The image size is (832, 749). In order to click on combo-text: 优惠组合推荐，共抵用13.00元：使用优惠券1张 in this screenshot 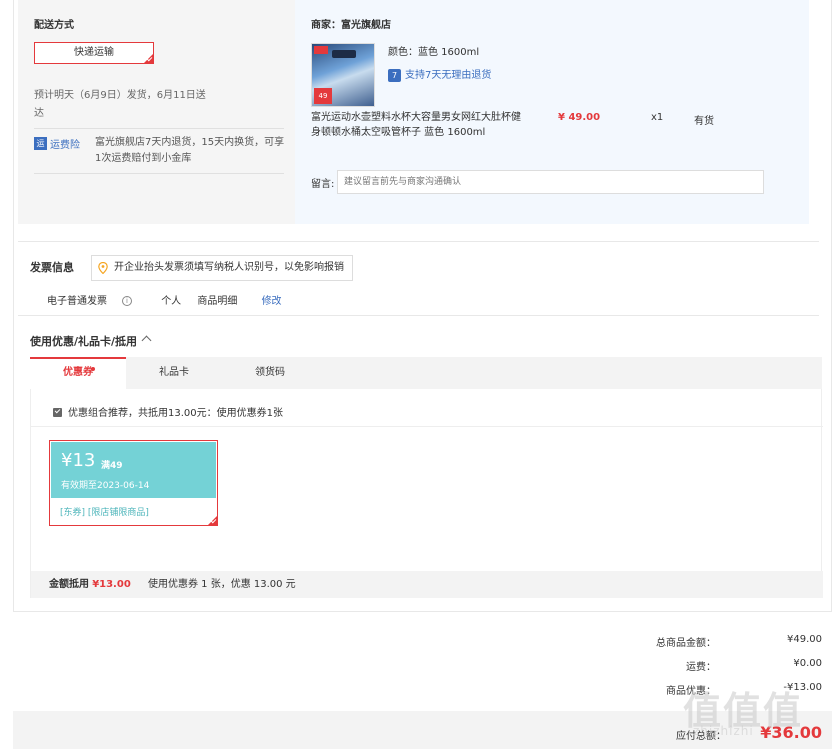, I will do `click(175, 413)`.